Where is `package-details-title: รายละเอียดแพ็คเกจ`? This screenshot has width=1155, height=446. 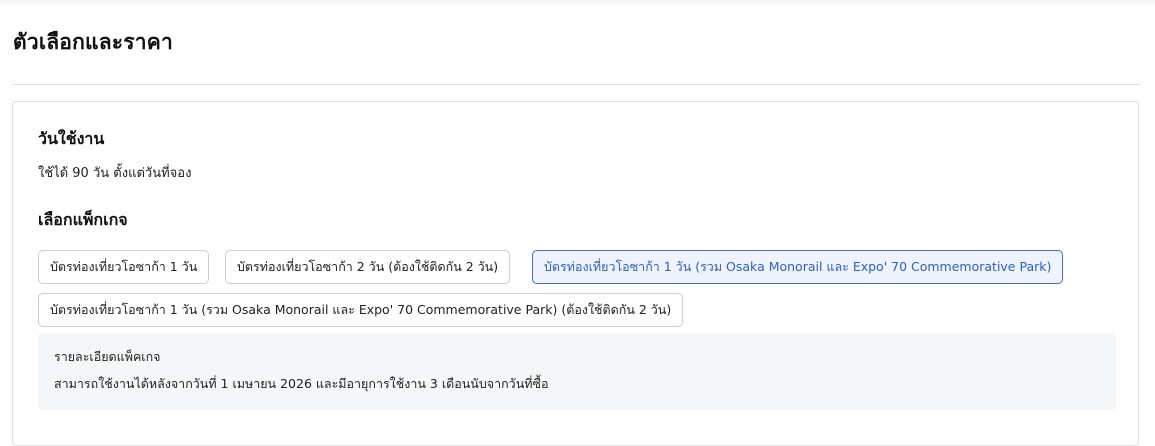 package-details-title: รายละเอียดแพ็คเกจ is located at coordinates (107, 356).